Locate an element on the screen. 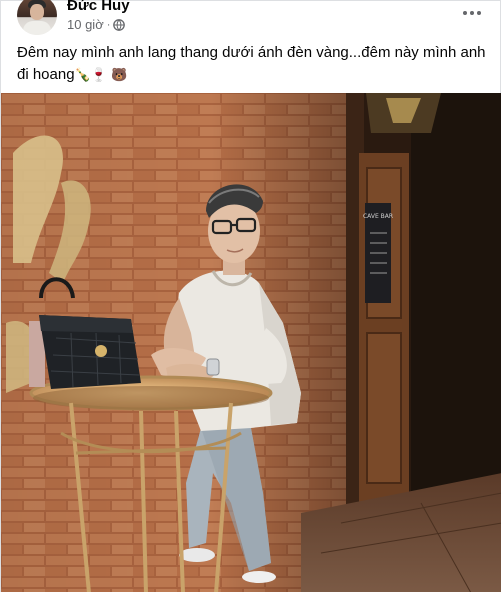 The height and width of the screenshot is (592, 501). caption-emojis: 🍾🍷 🐻 is located at coordinates (101, 75).